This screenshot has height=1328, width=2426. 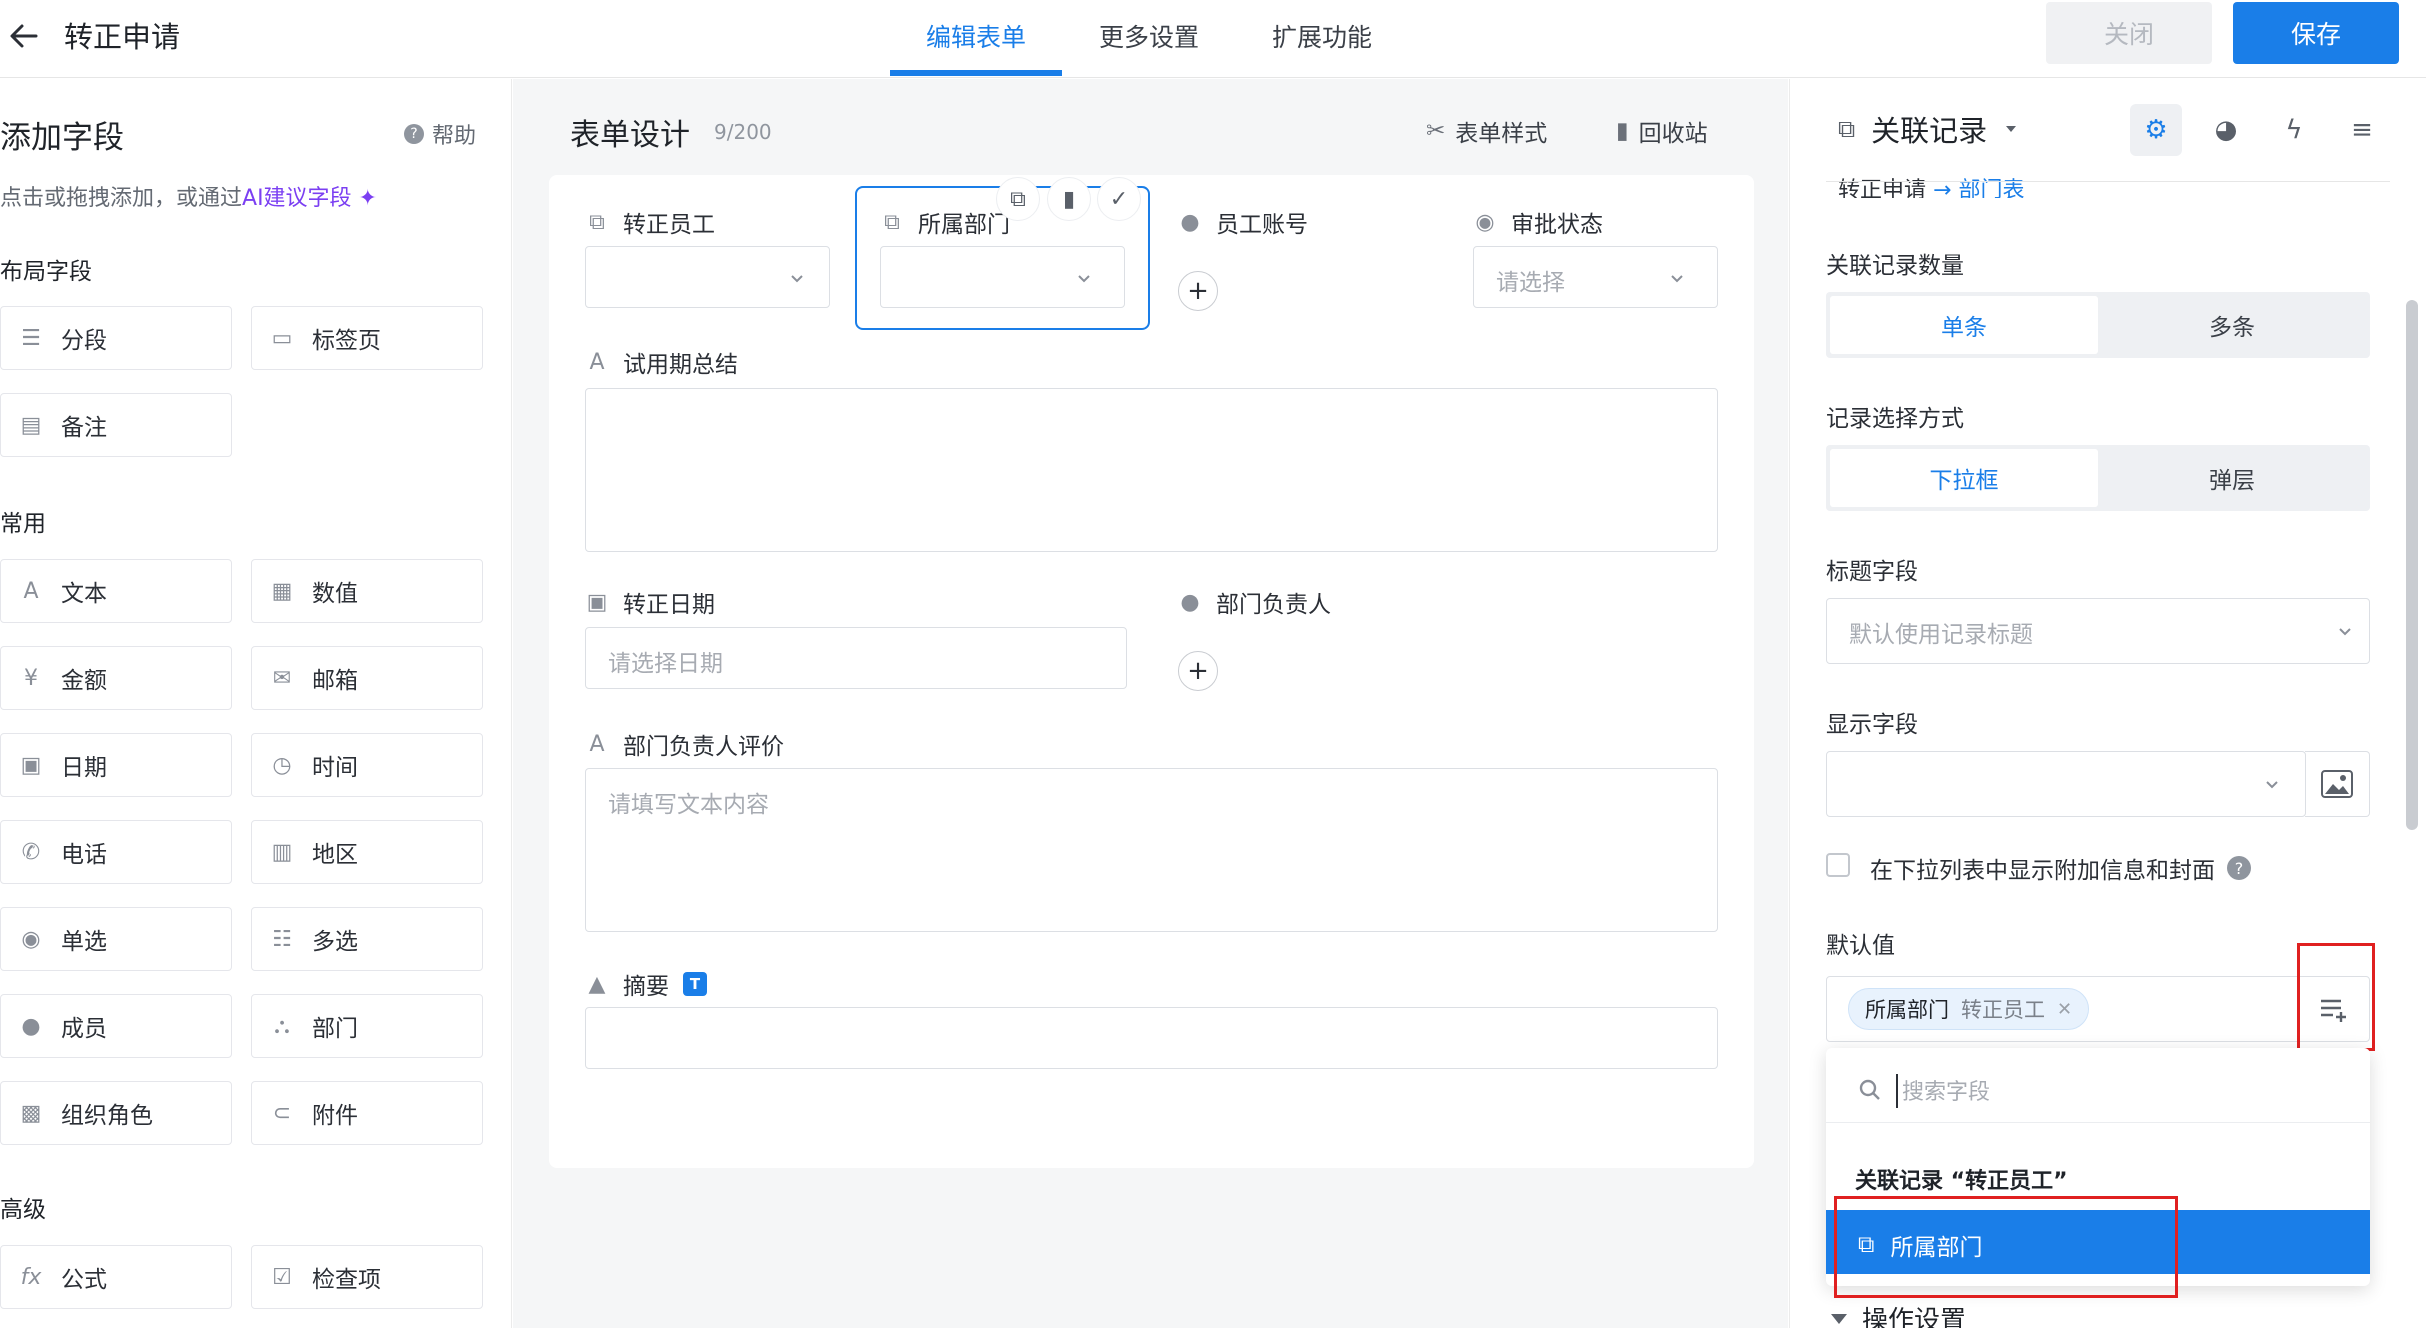 What do you see at coordinates (2003, 1010) in the screenshot?
I see `tag-secondary: 转正员工` at bounding box center [2003, 1010].